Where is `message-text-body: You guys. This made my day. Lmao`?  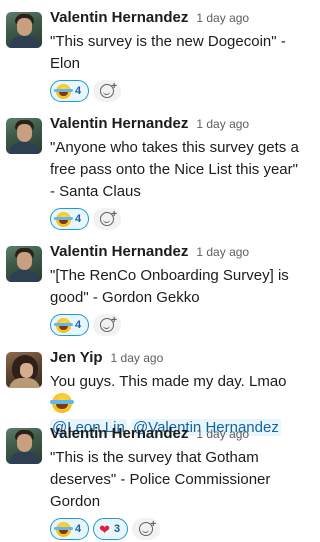
message-text-body: You guys. This made my day. Lmao is located at coordinates (168, 381).